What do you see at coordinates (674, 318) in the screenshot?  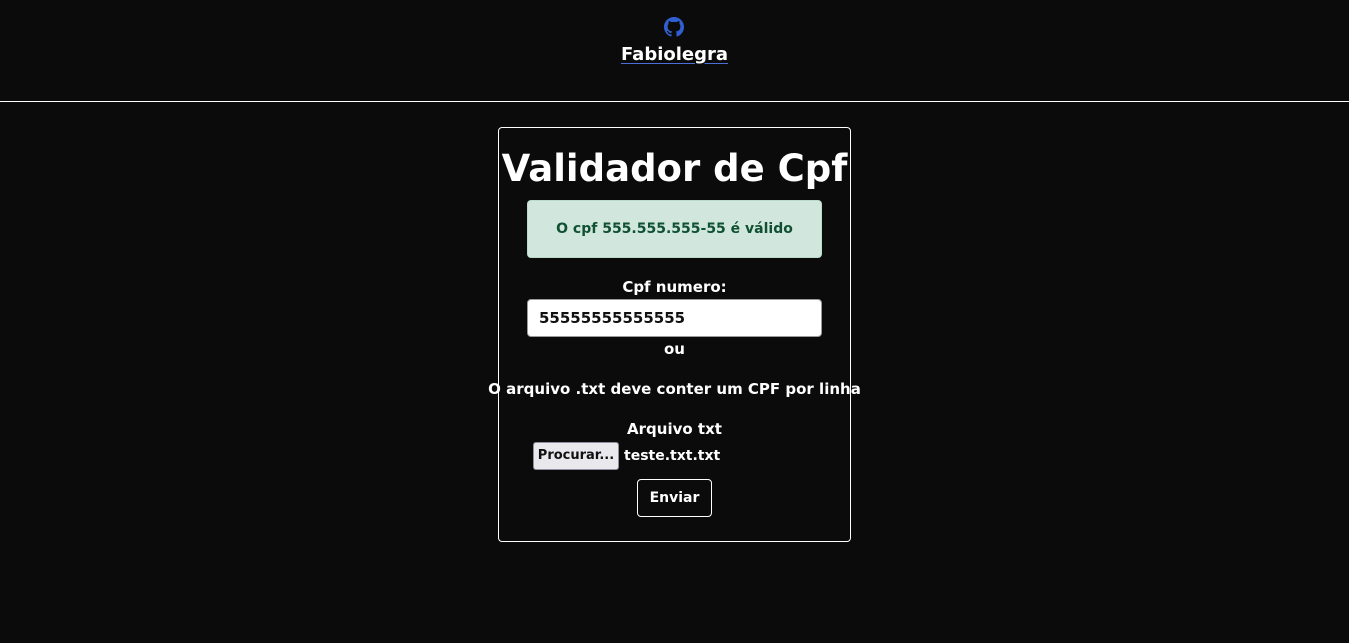 I see `cpf-input` at bounding box center [674, 318].